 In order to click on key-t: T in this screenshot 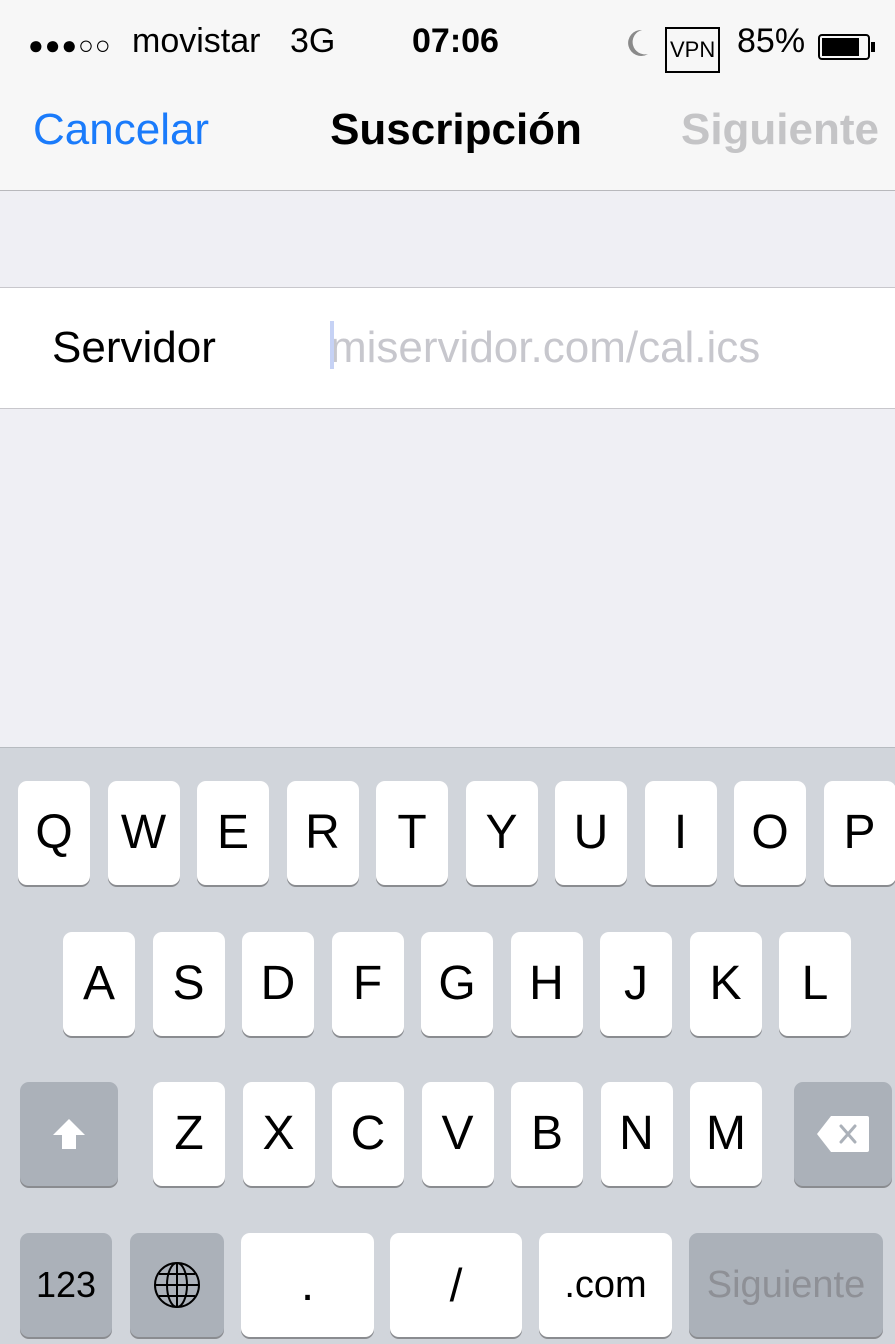, I will do `click(412, 833)`.